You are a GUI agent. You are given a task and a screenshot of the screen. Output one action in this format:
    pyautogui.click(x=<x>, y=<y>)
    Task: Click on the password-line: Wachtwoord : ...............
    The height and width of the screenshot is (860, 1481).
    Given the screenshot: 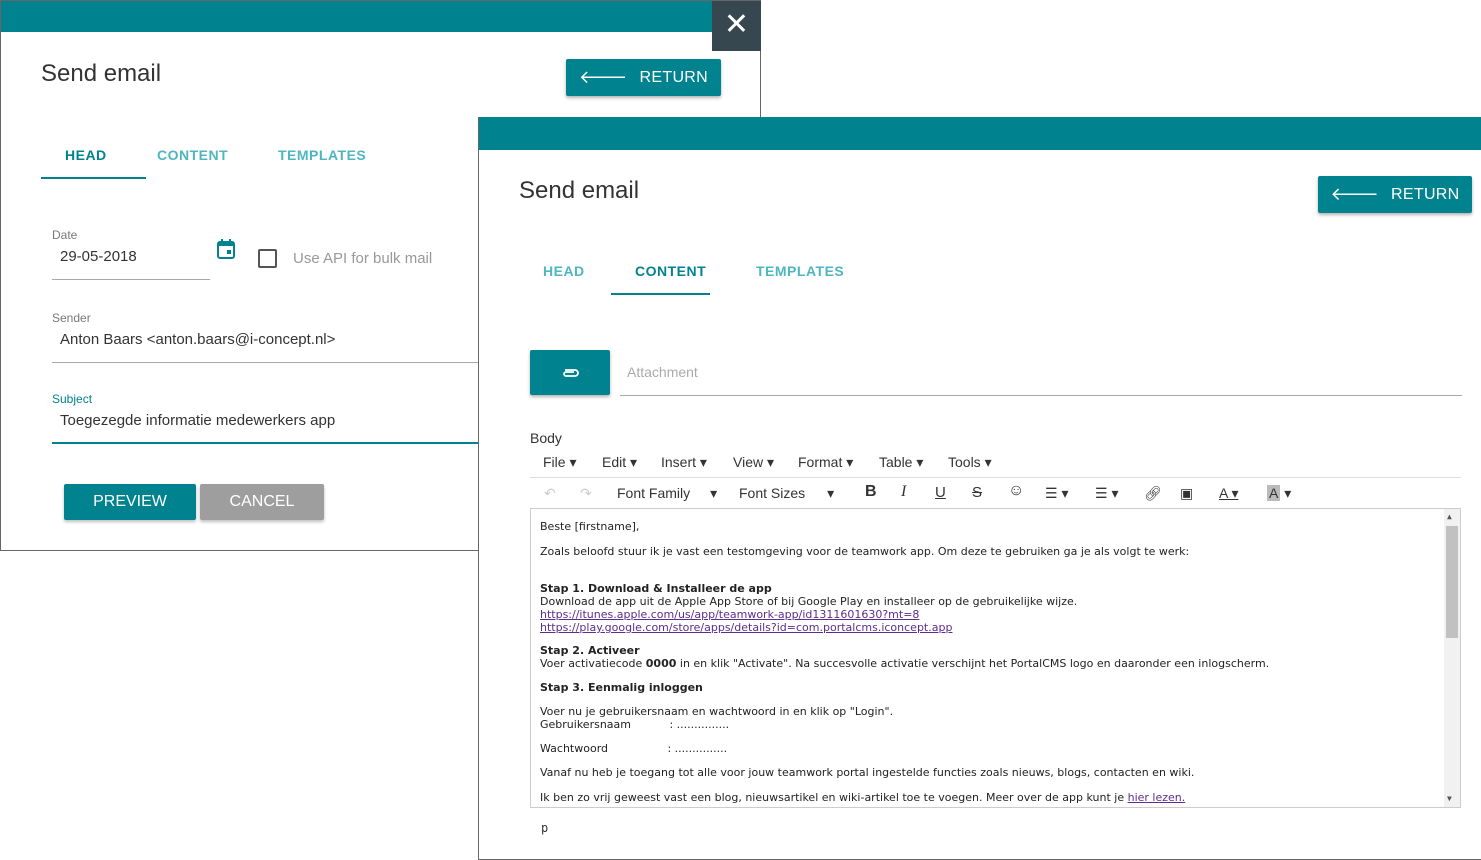 What is the action you would take?
    pyautogui.click(x=634, y=748)
    